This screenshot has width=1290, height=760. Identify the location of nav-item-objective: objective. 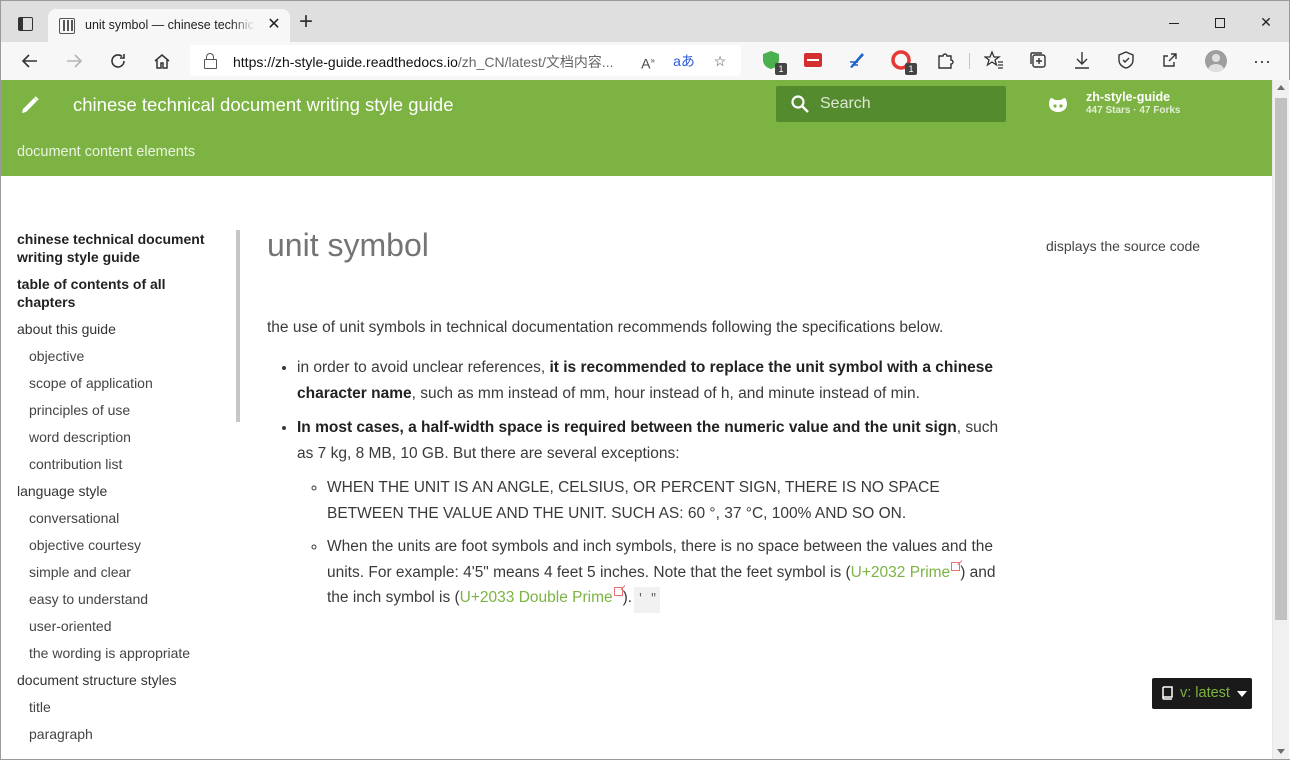
(122, 356).